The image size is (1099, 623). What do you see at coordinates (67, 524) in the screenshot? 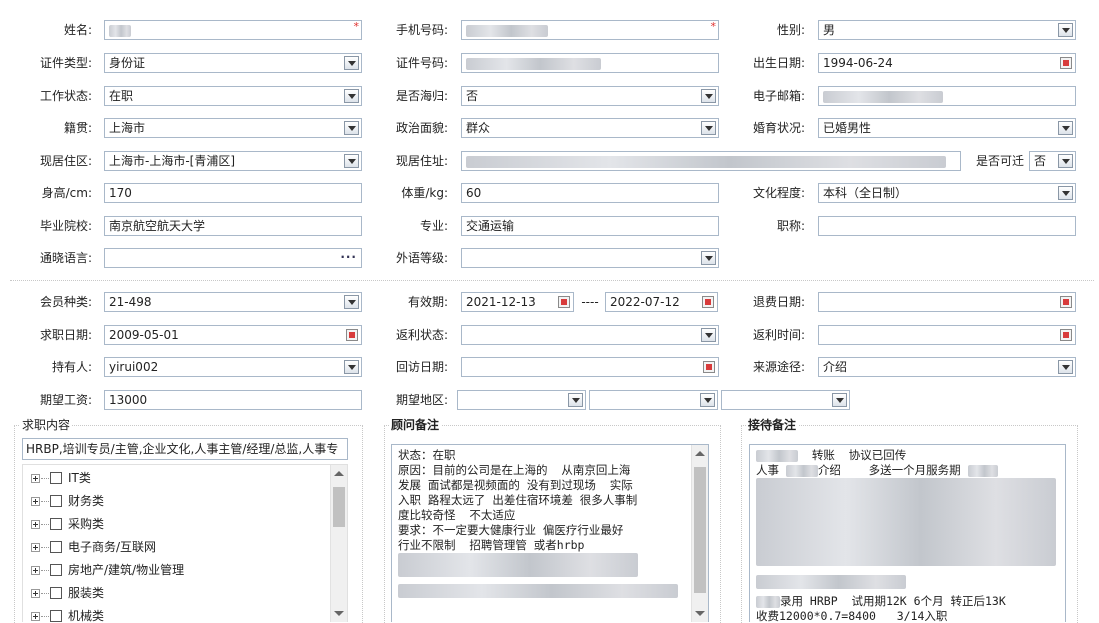
I see `tree-item: 采购类` at bounding box center [67, 524].